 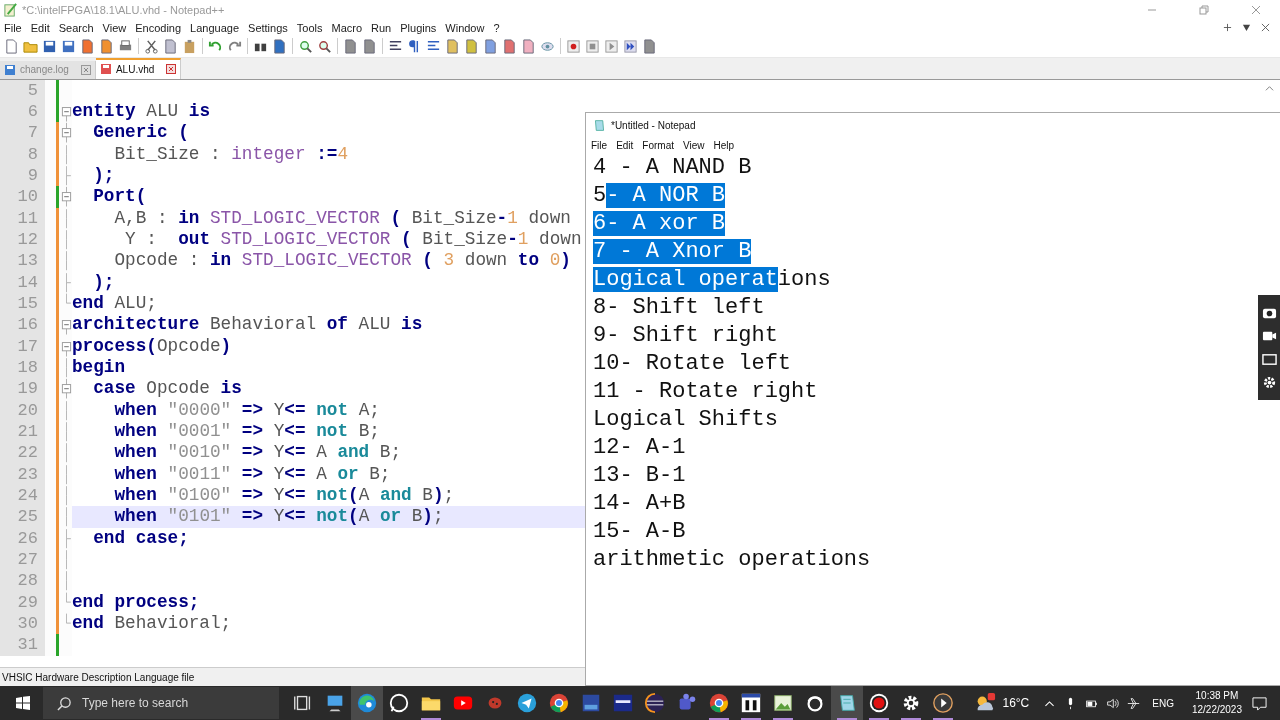 I want to click on menu-item: Macro, so click(x=347, y=27).